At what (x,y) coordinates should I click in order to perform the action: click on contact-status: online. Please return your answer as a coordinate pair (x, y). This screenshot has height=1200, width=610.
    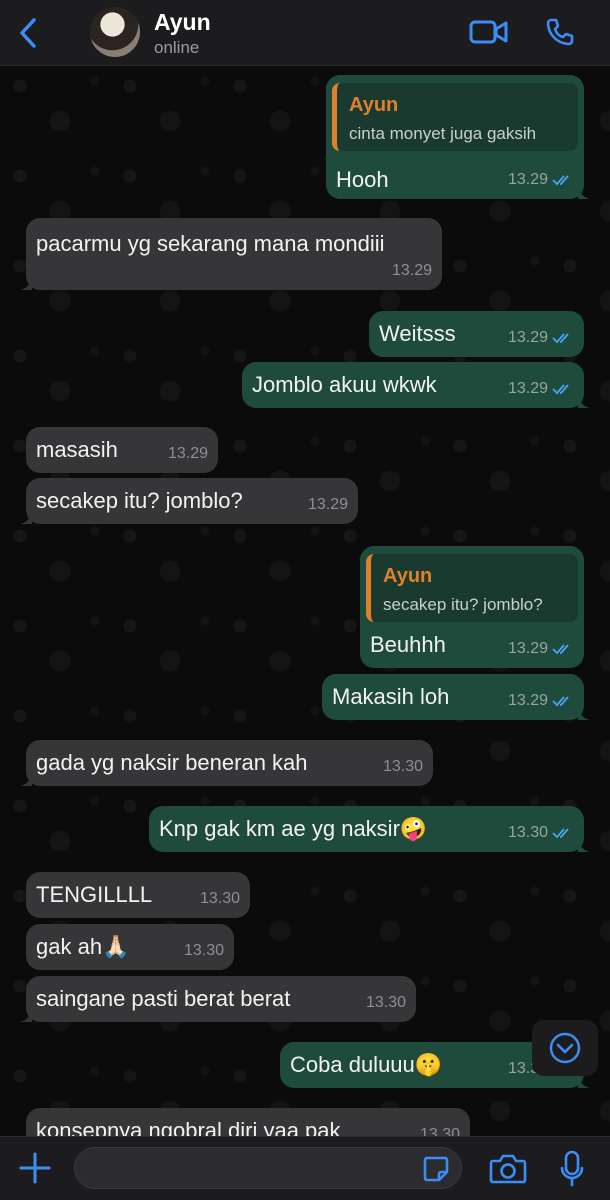
    Looking at the image, I should click on (177, 47).